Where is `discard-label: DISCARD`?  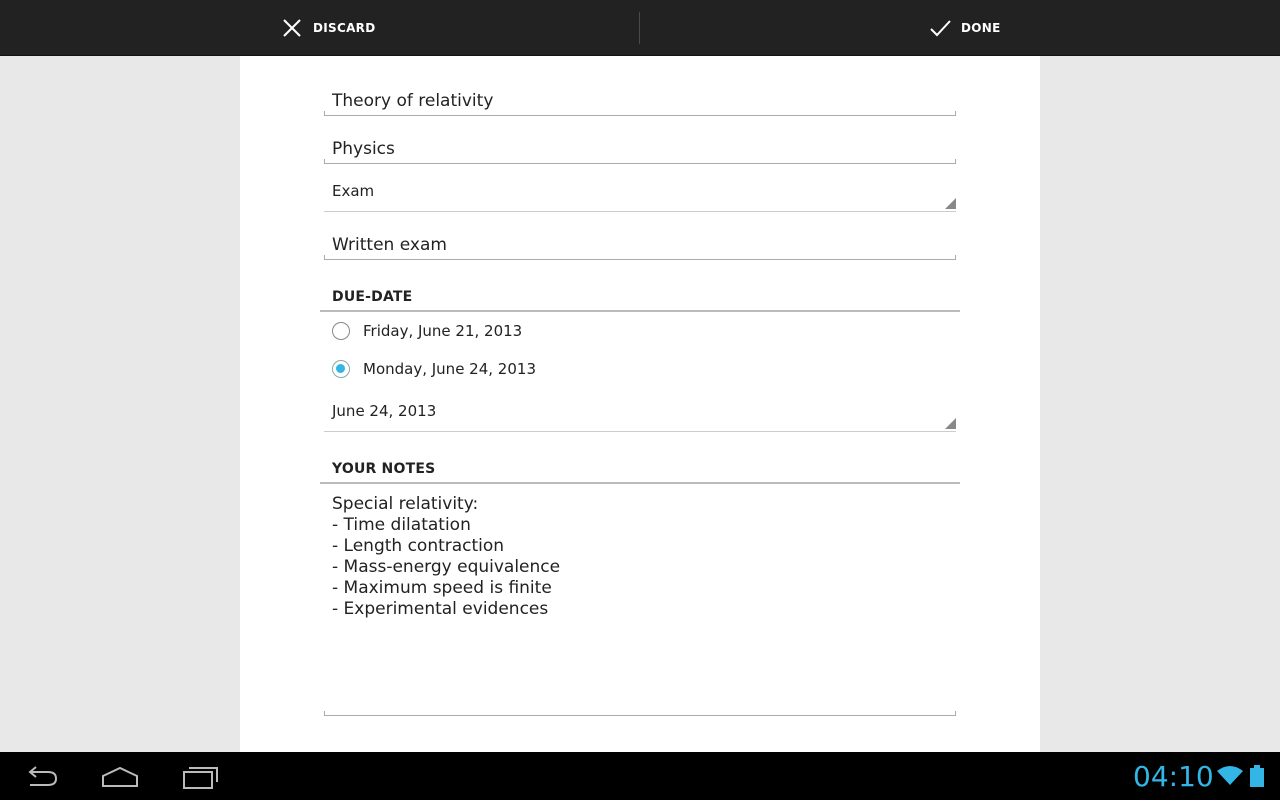
discard-label: DISCARD is located at coordinates (344, 28).